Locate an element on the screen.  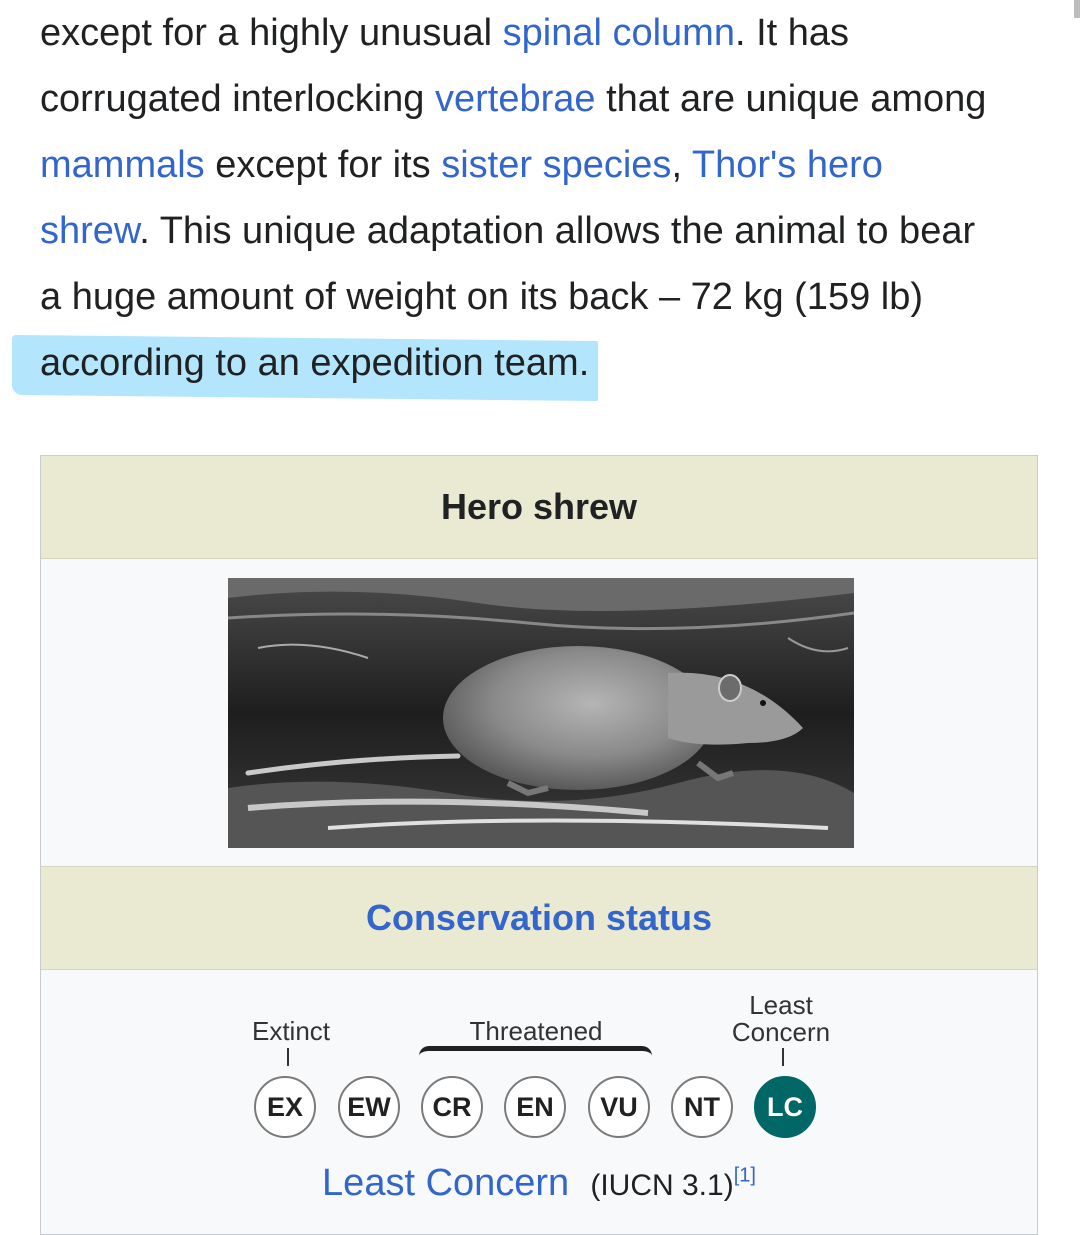
text-segment: except for a highly unusual is located at coordinates (271, 33).